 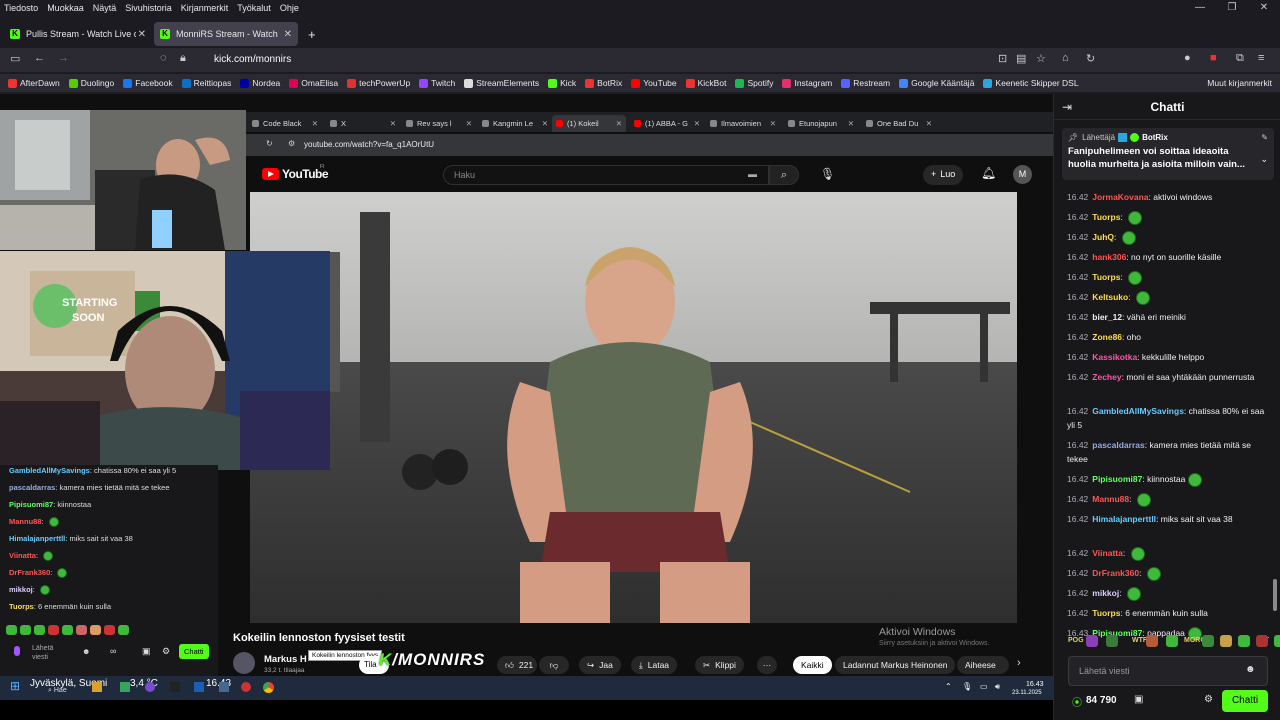 I want to click on emote-text: POG, so click(x=1076, y=640).